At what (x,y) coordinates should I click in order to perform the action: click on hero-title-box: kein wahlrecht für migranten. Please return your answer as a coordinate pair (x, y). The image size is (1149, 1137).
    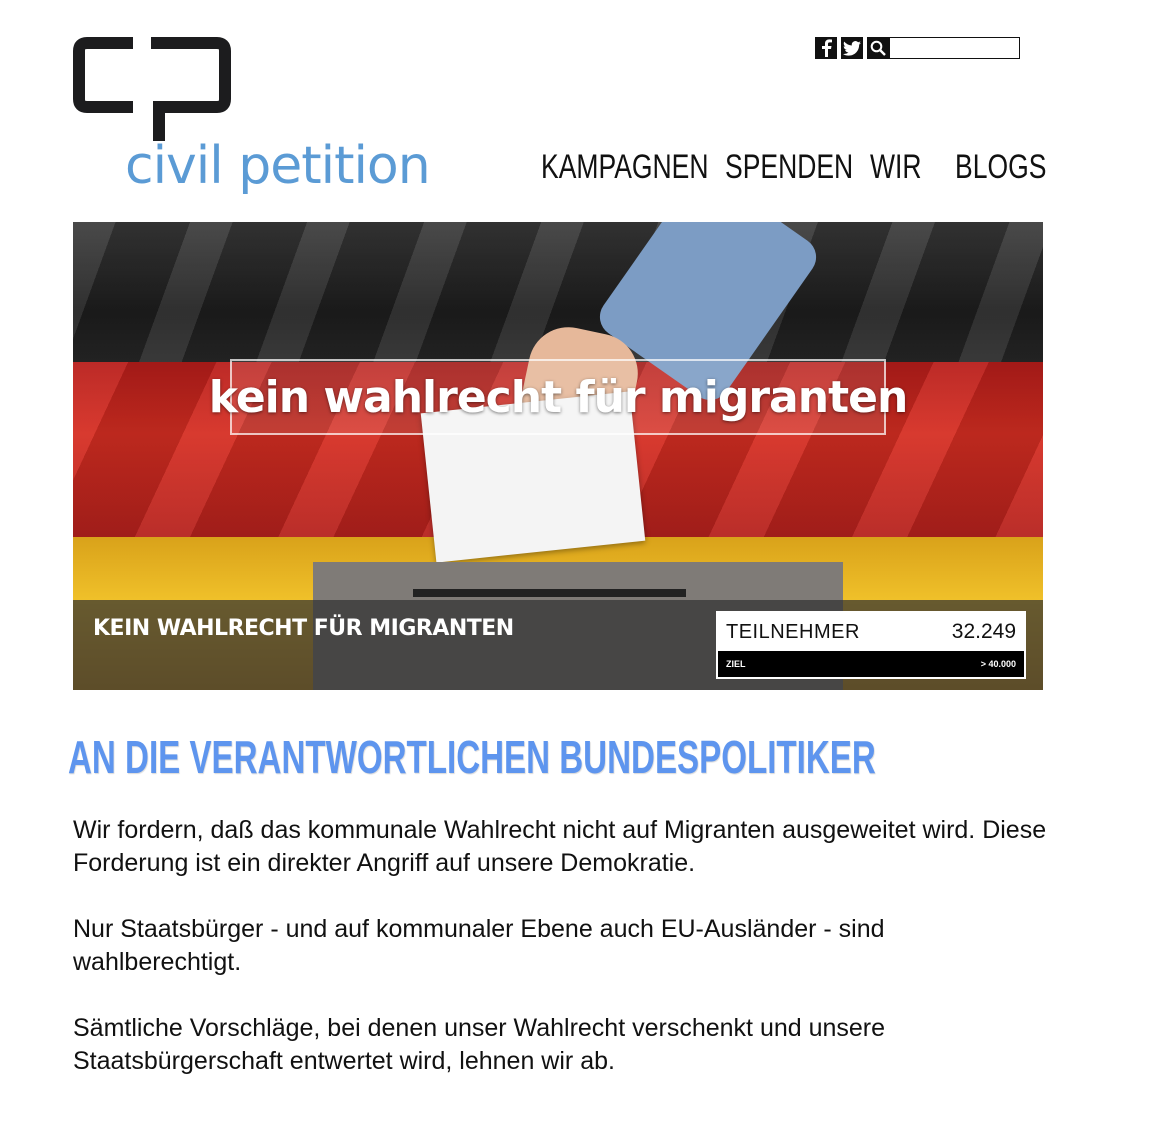
    Looking at the image, I should click on (558, 397).